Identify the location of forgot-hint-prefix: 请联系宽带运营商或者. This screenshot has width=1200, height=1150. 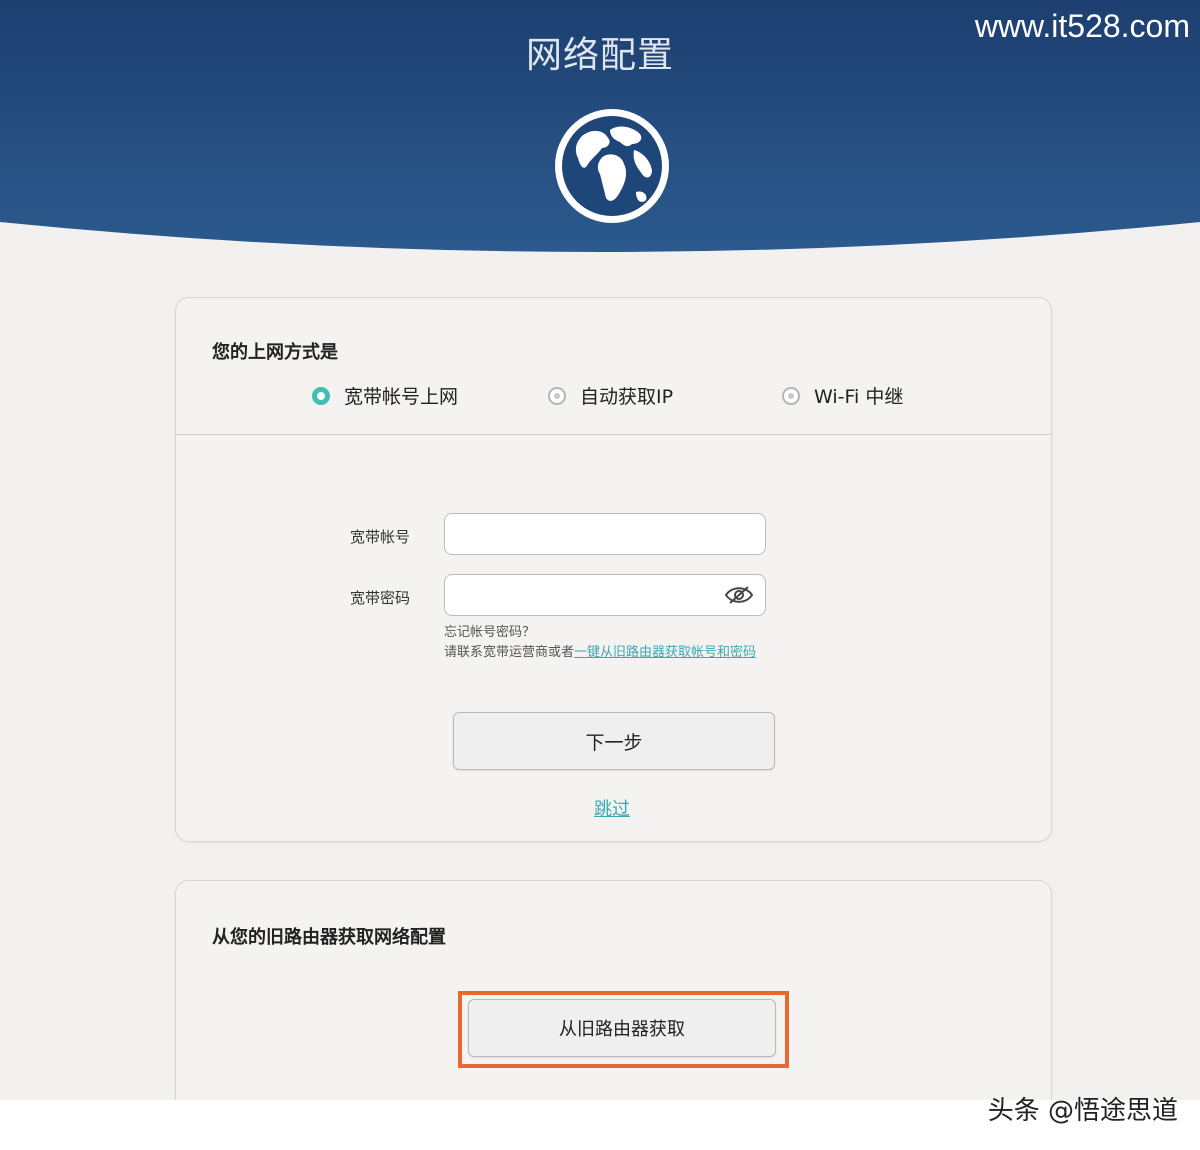
(509, 652).